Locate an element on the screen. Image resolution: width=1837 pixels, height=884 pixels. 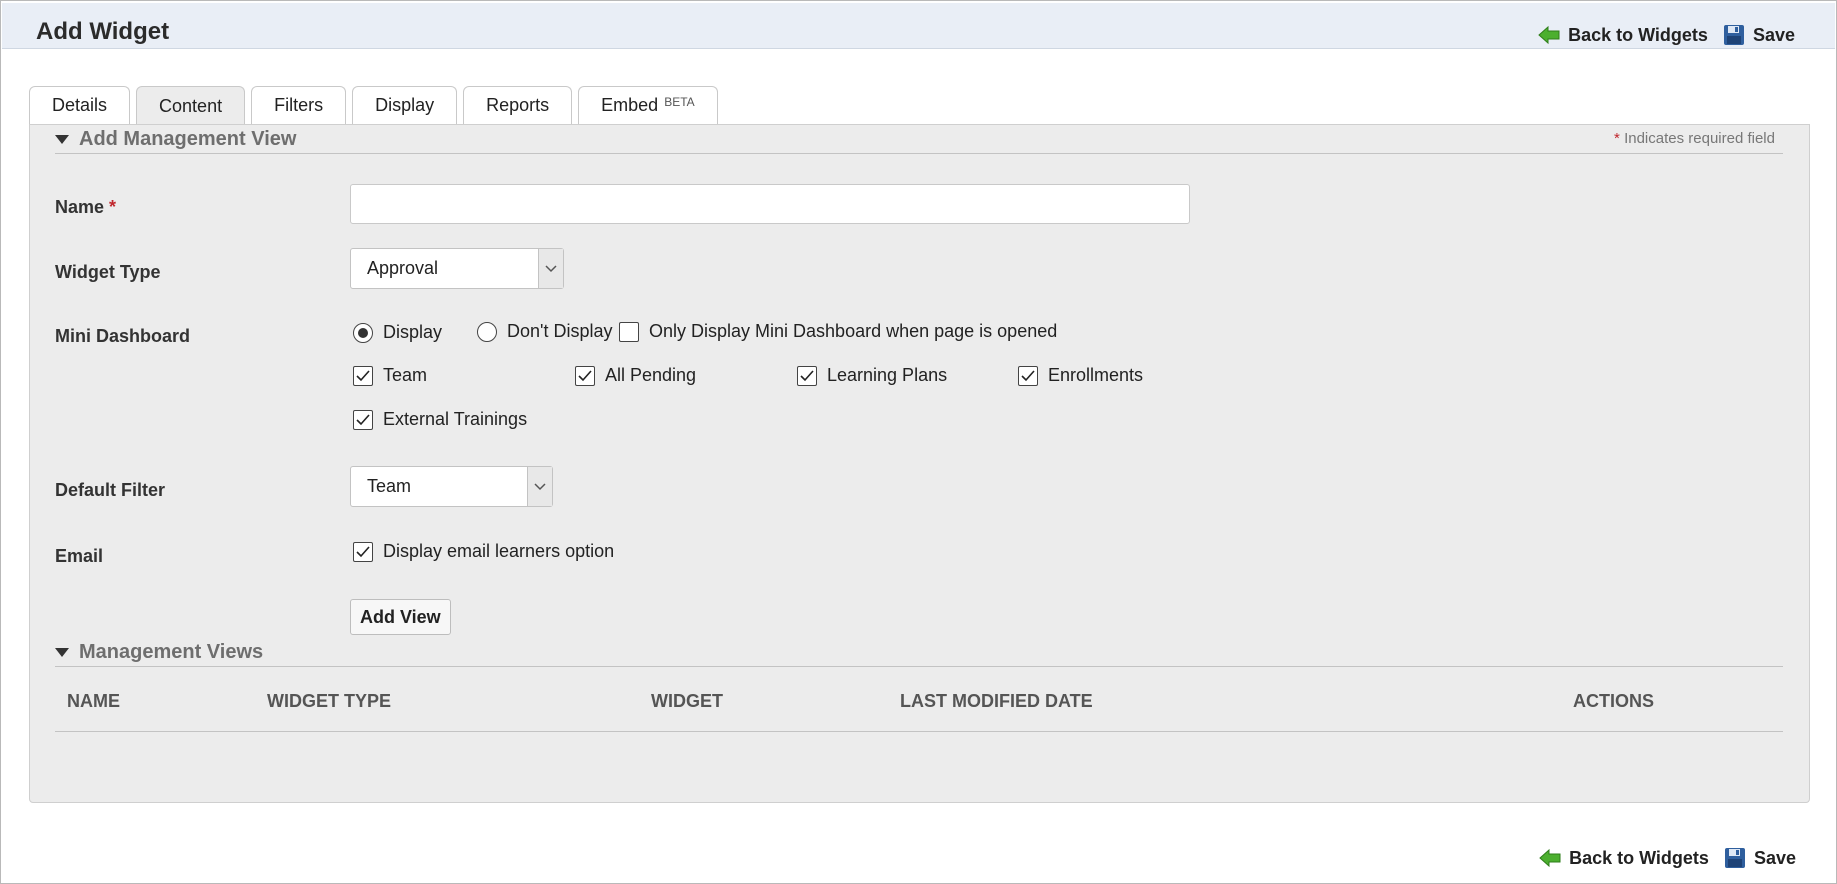
column-header-last-modified: LAST MODIFIED DATE is located at coordinates (996, 701).